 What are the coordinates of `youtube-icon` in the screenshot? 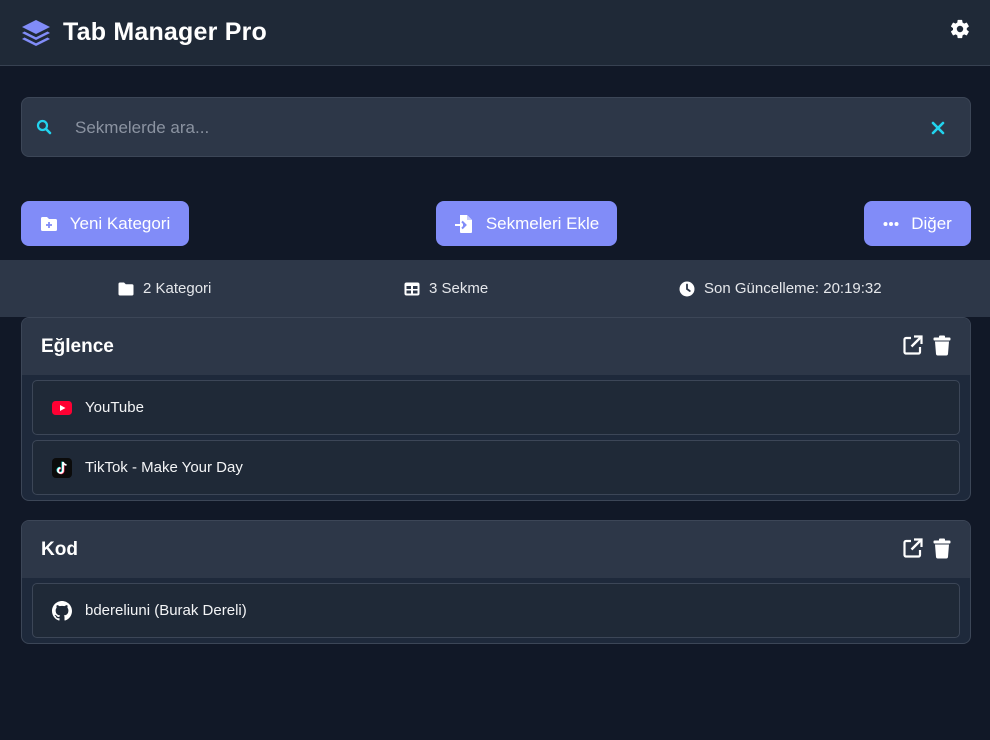 It's located at (62, 408).